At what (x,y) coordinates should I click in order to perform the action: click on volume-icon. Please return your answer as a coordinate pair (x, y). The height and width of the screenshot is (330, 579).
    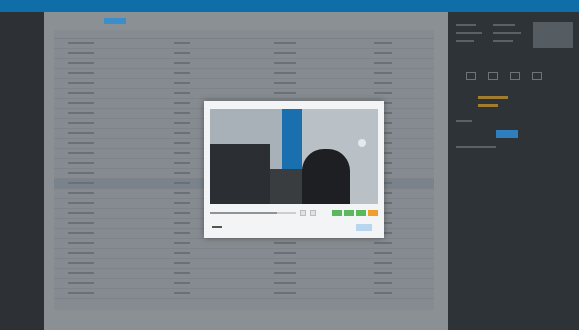
    Looking at the image, I should click on (313, 213).